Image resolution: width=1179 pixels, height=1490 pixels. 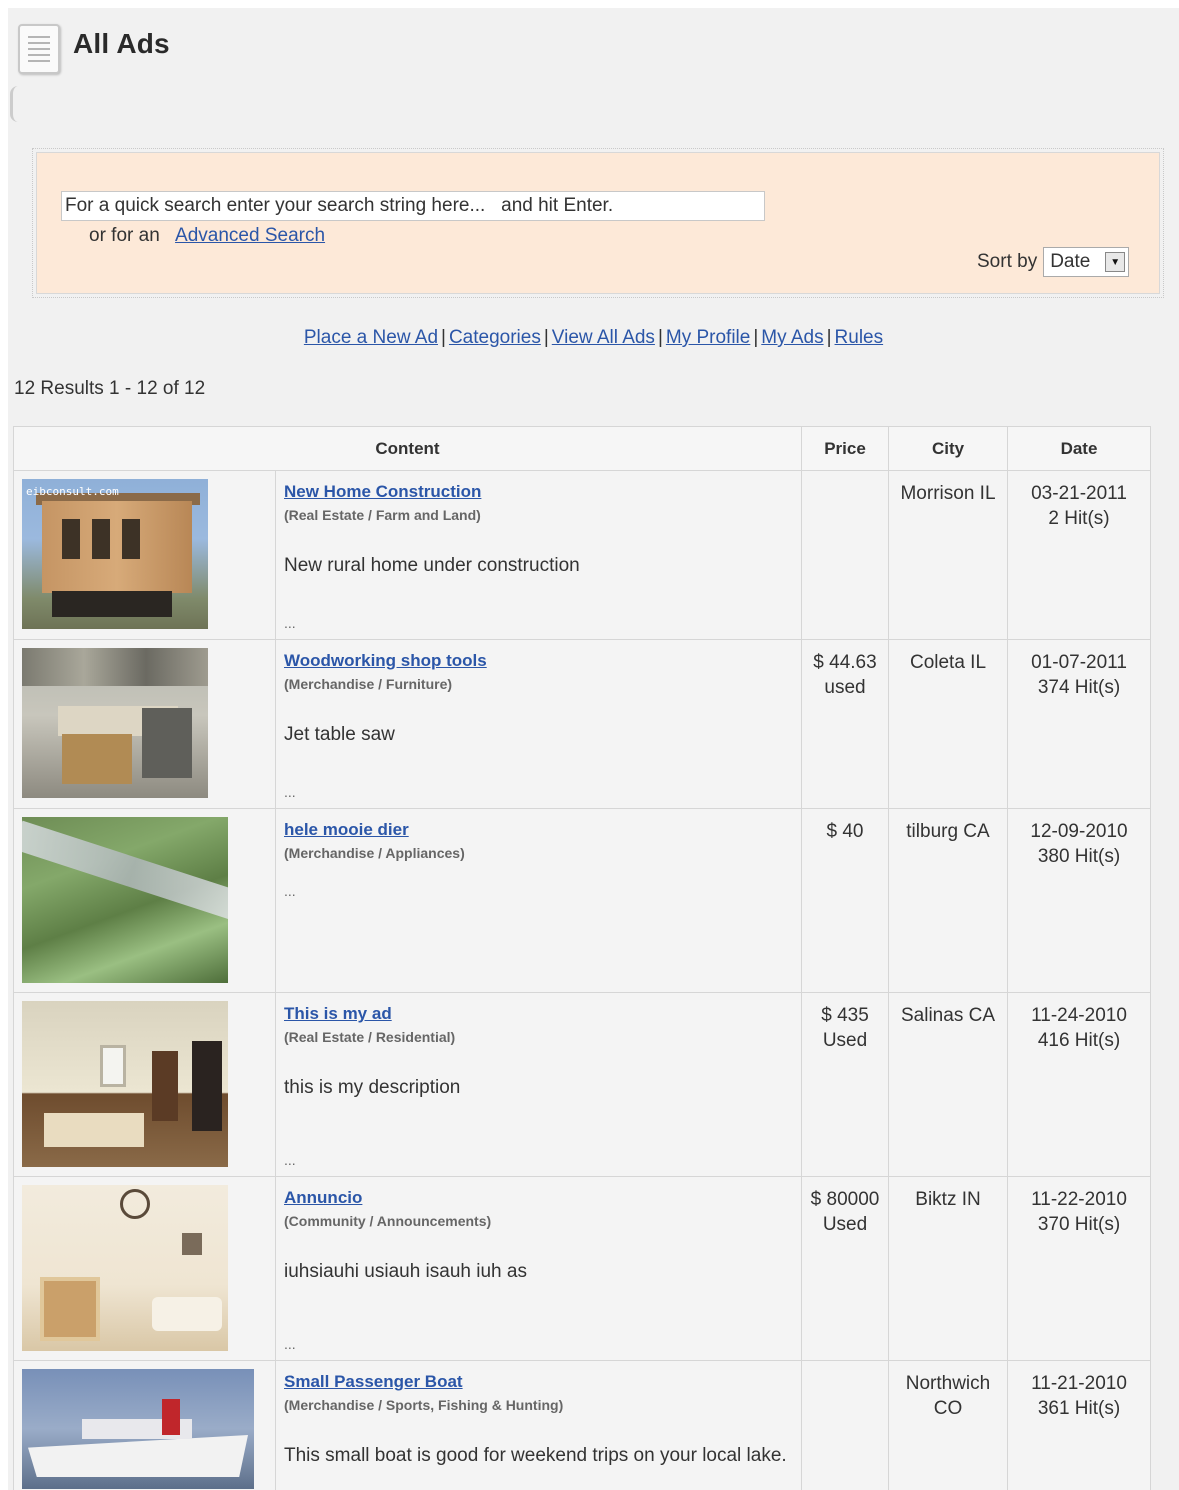 I want to click on city-value: Coleta IL, so click(x=948, y=662).